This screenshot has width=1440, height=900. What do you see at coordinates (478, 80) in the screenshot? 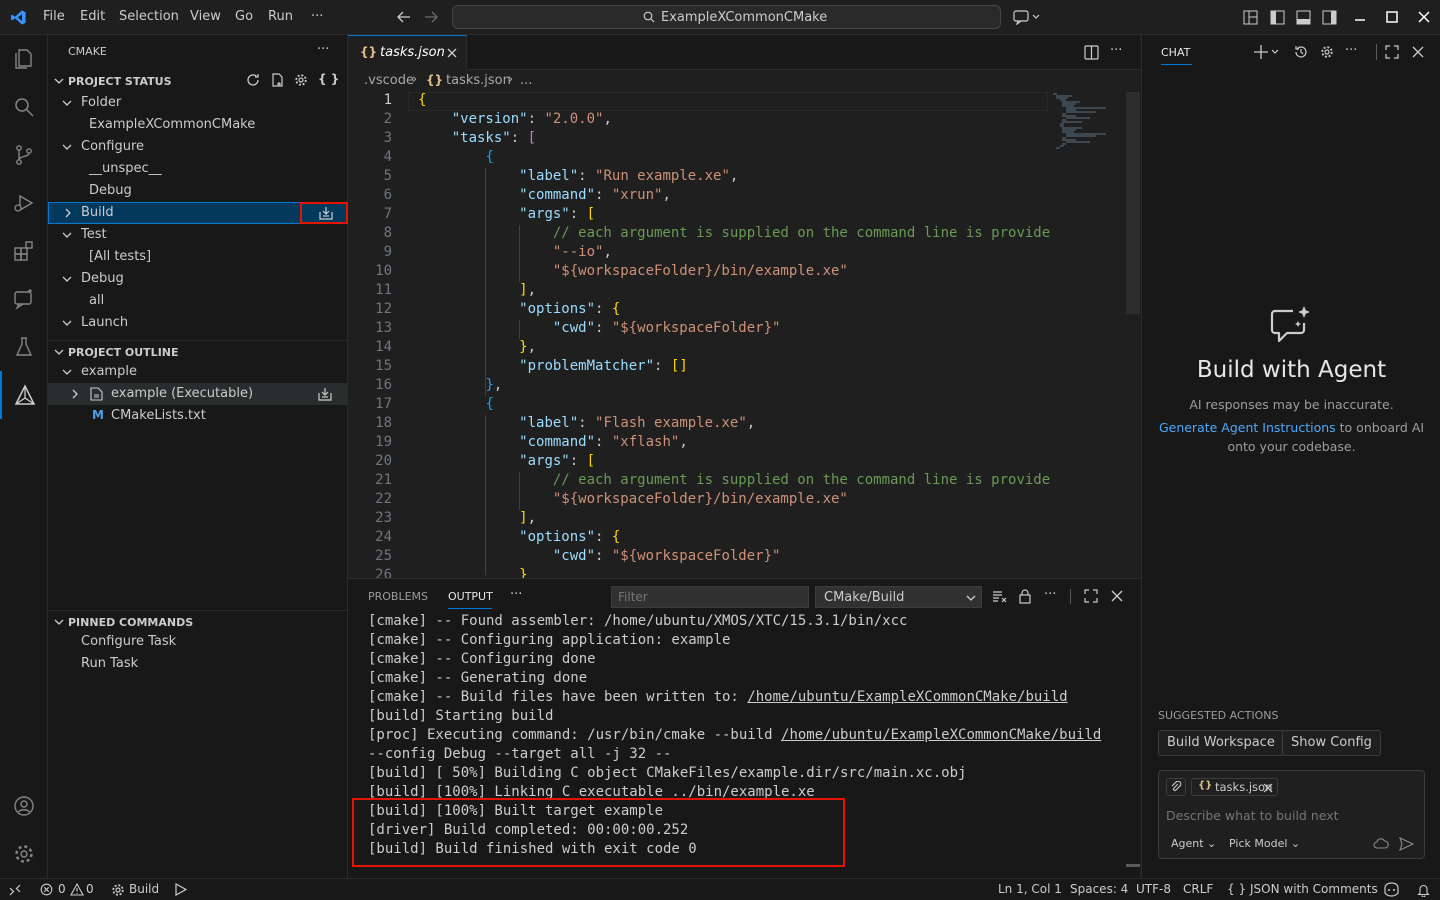
I see `breadcrumb-file: tasks.json` at bounding box center [478, 80].